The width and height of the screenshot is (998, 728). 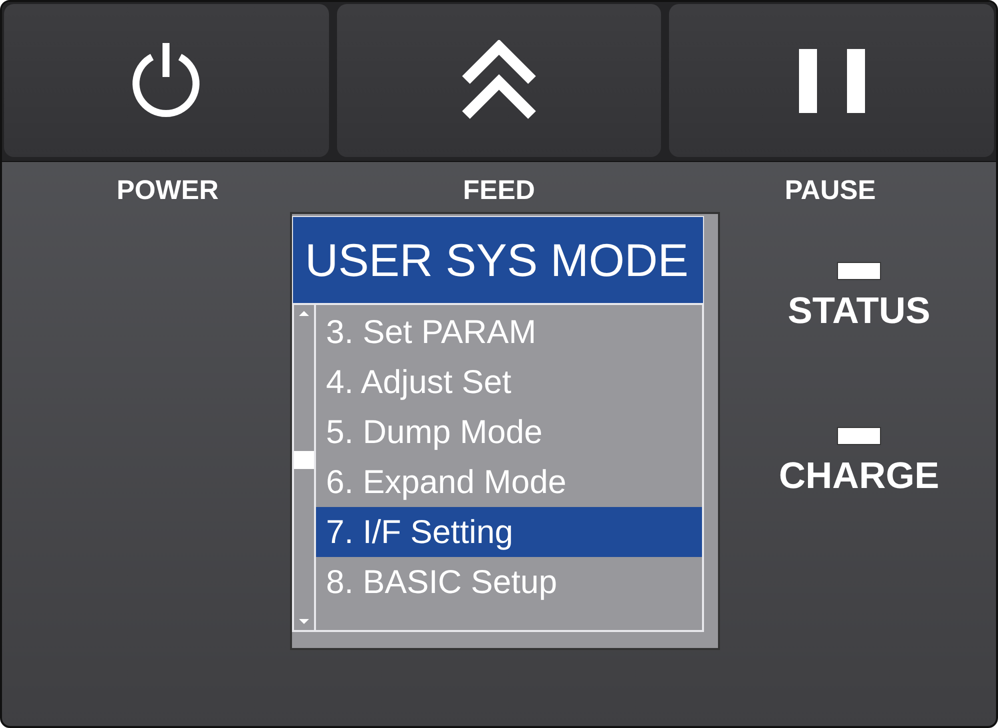 What do you see at coordinates (168, 190) in the screenshot?
I see `button-label: POWER` at bounding box center [168, 190].